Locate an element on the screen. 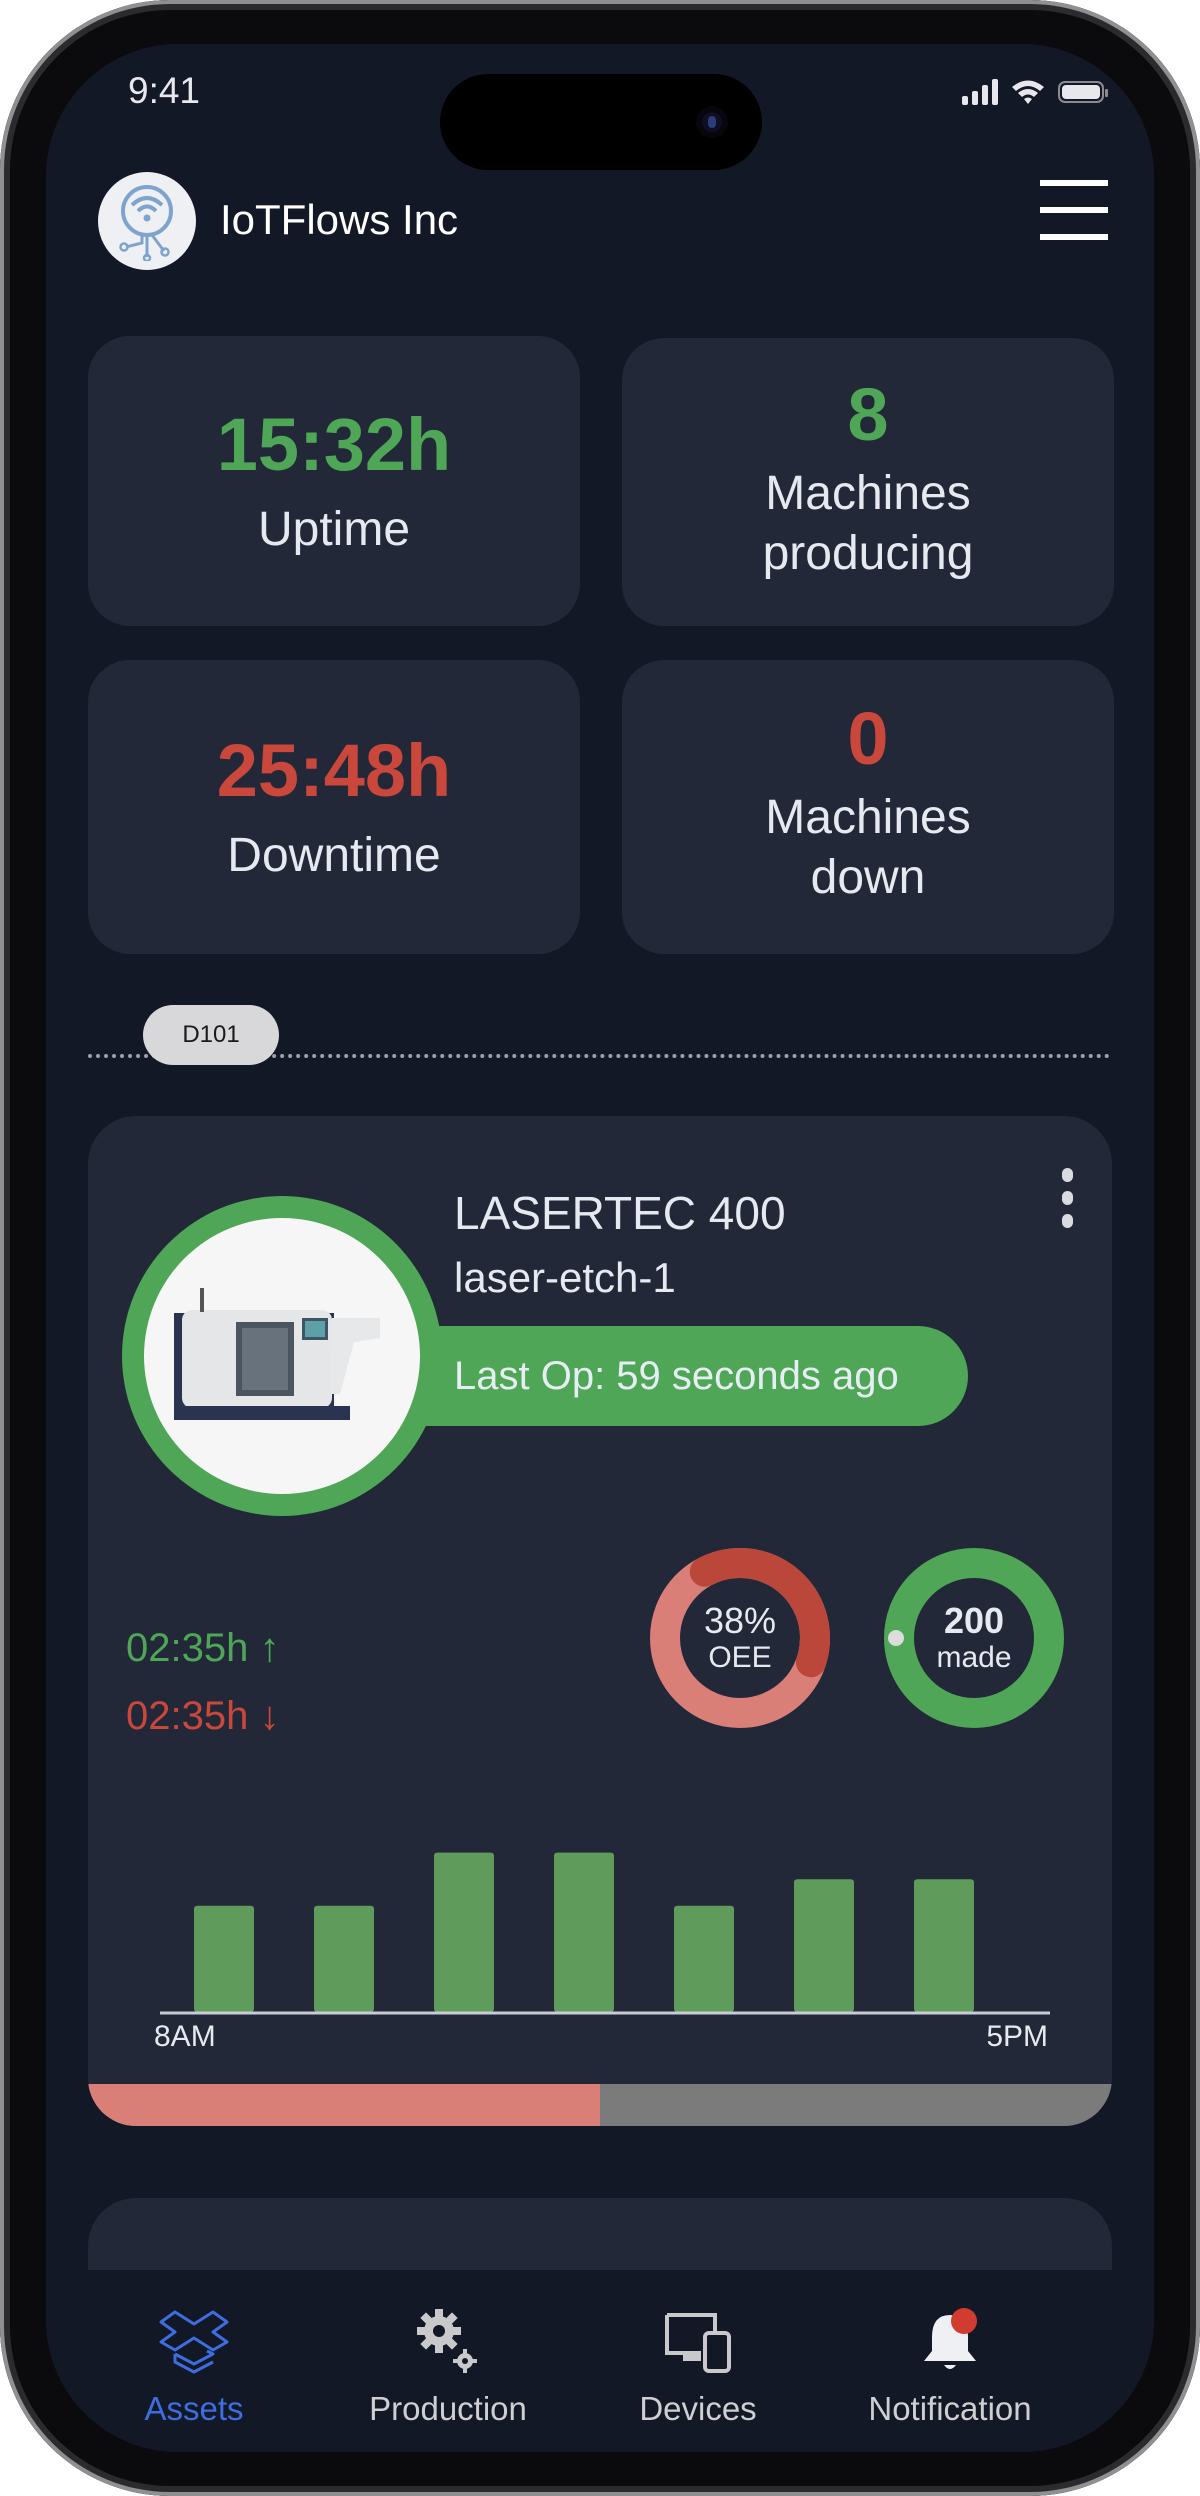 This screenshot has height=2496, width=1200. machine-status-ring is located at coordinates (282, 1356).